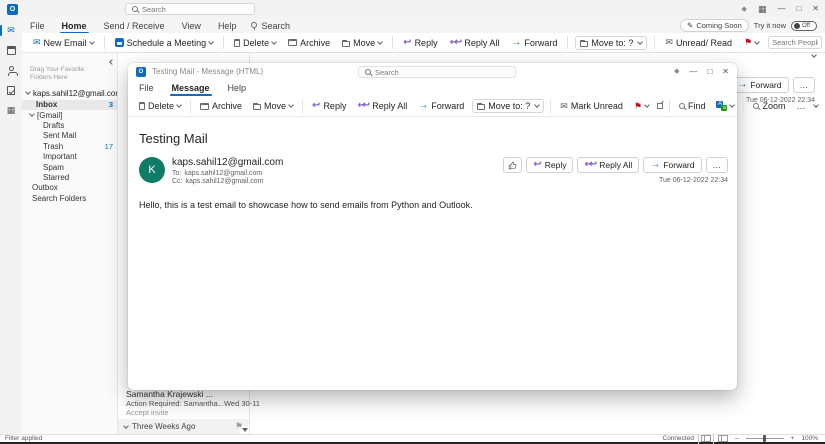 This screenshot has height=444, width=825. I want to click on nav-mail-button: ✉, so click(11, 30).